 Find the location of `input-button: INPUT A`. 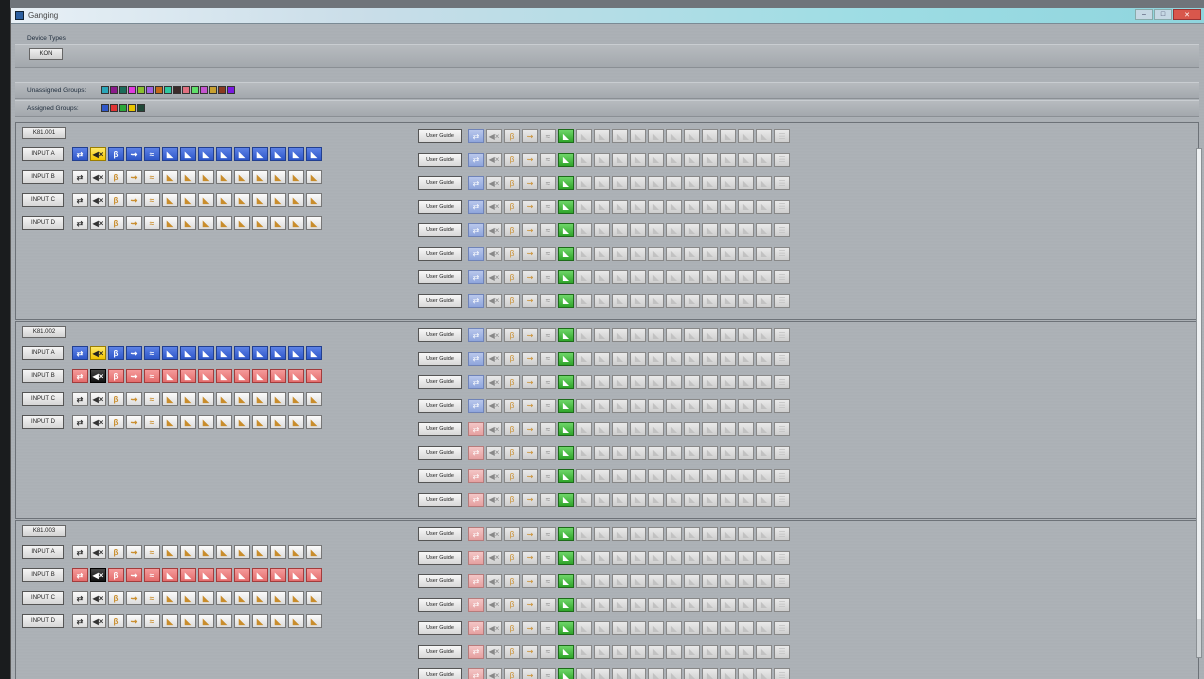

input-button: INPUT A is located at coordinates (43, 552).